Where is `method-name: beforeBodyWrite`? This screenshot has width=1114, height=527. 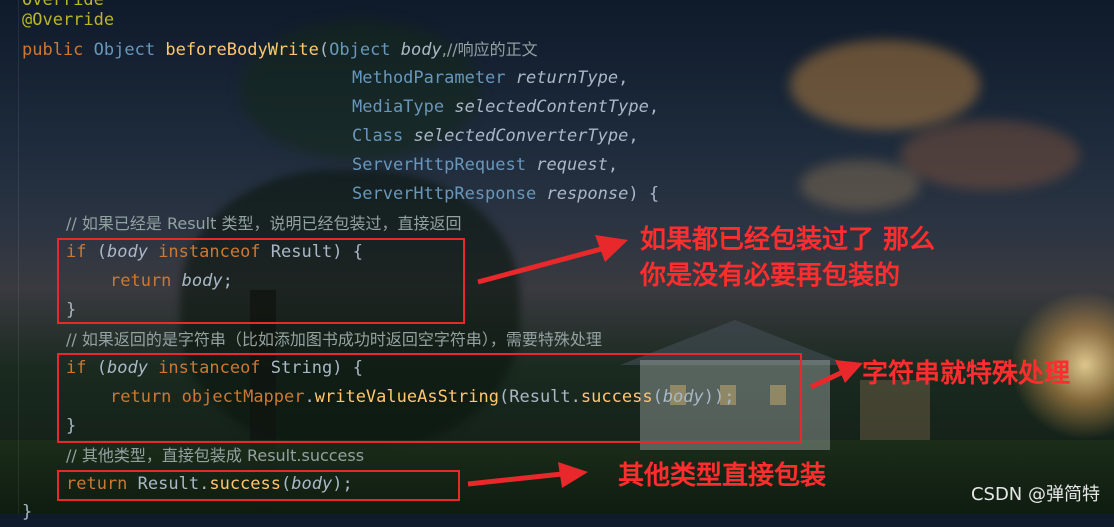 method-name: beforeBodyWrite is located at coordinates (242, 50).